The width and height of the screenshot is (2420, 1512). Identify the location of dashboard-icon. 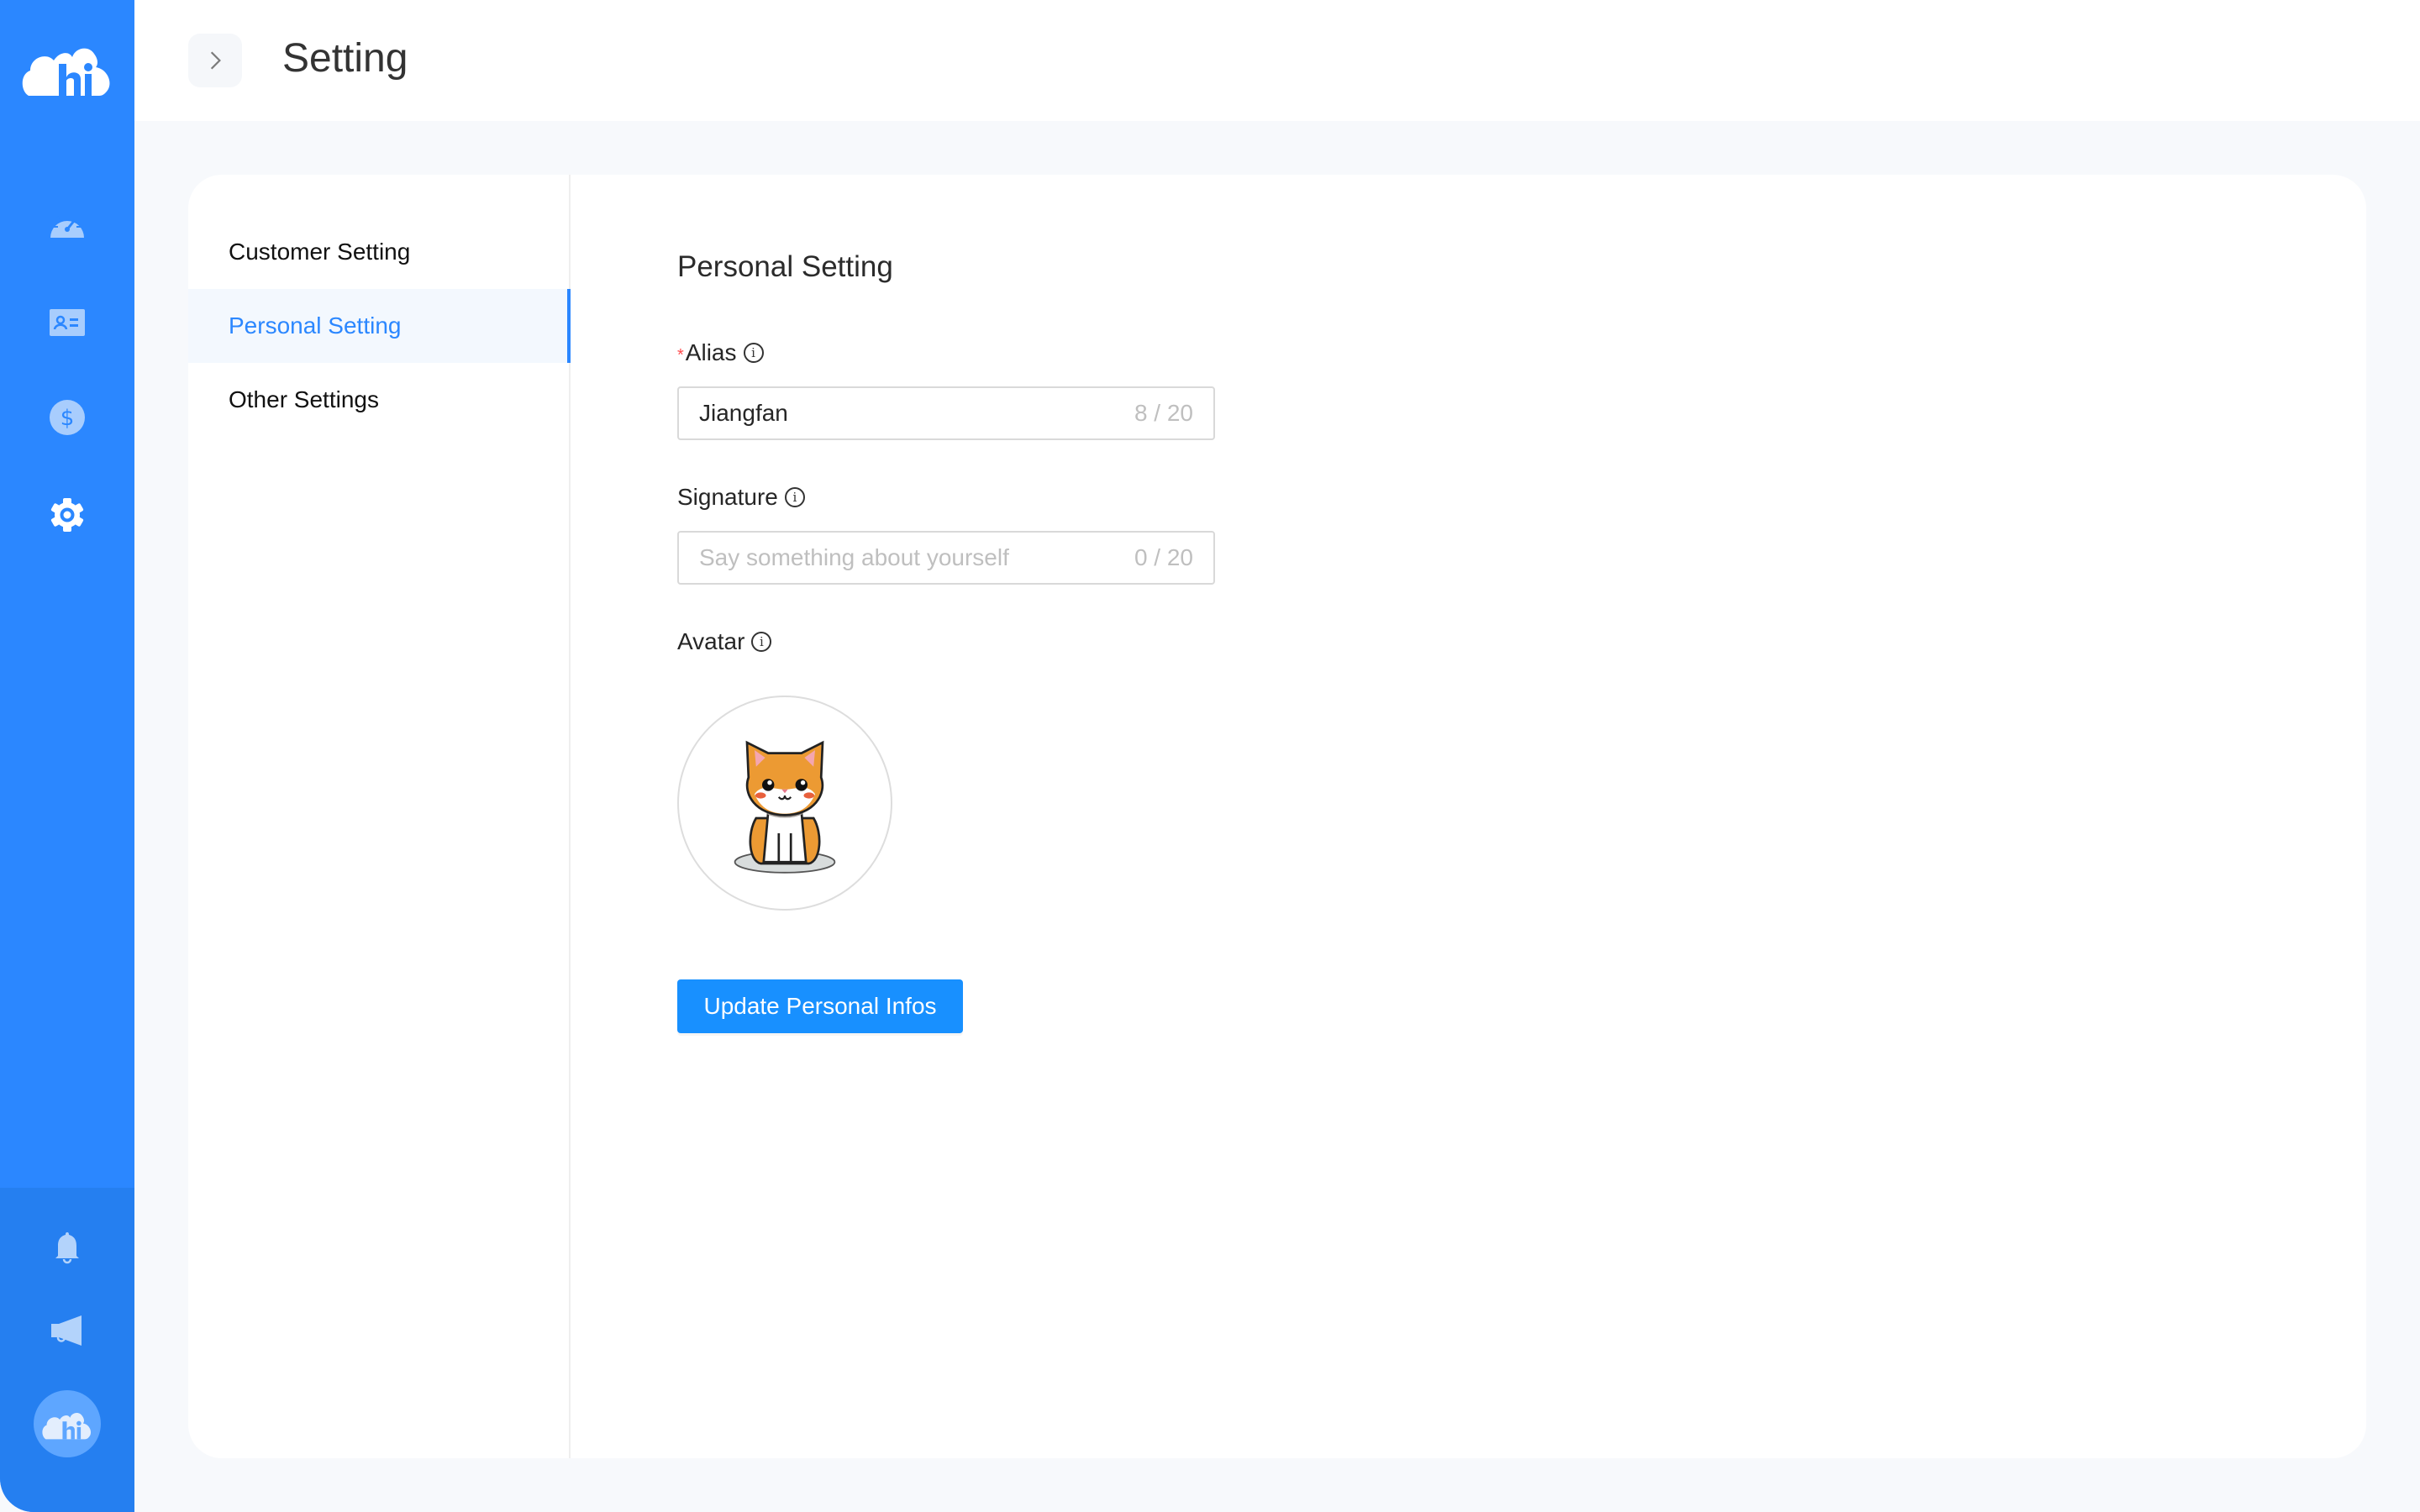
(67, 225).